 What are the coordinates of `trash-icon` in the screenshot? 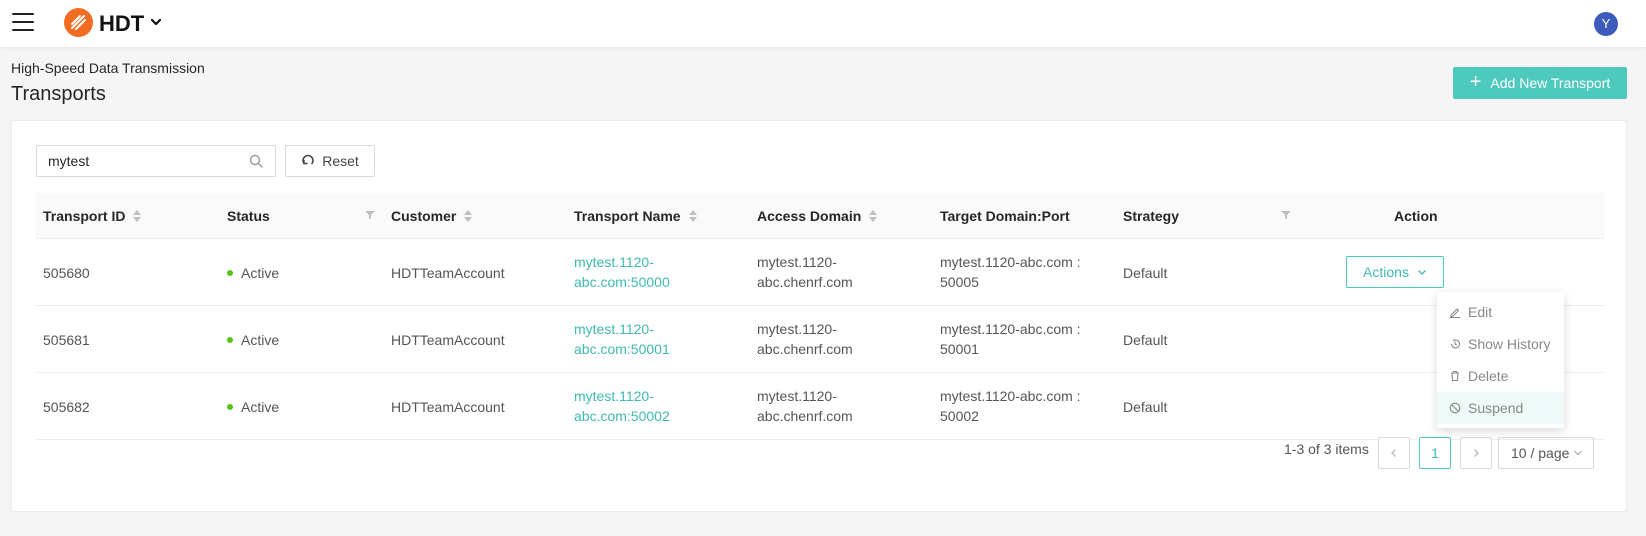 It's located at (1455, 376).